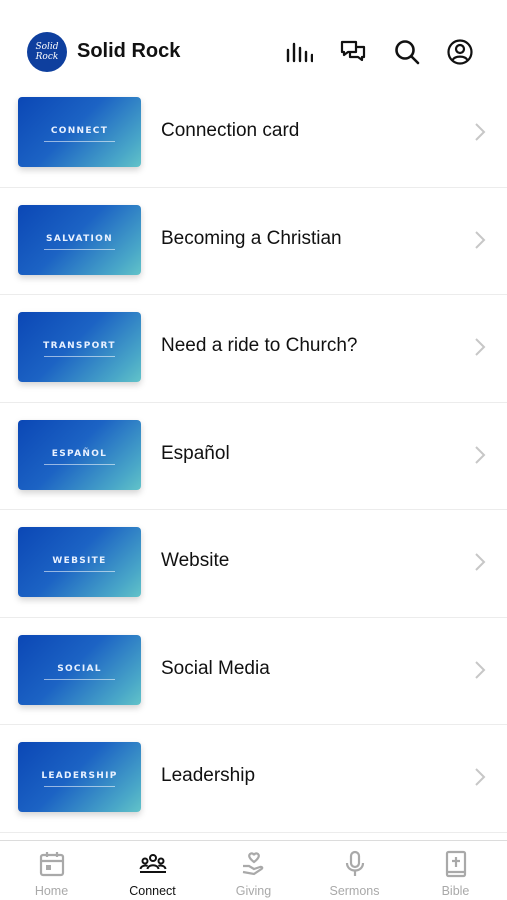 This screenshot has height=900, width=507. I want to click on list-item: SOCIAL Social Media, so click(253, 671).